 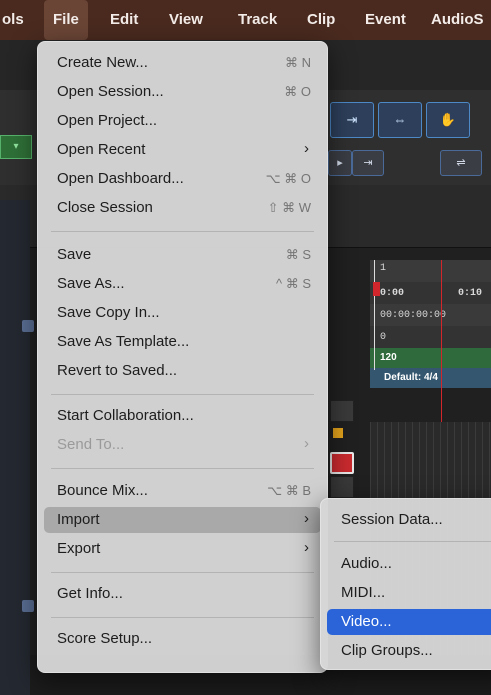 What do you see at coordinates (182, 491) in the screenshot?
I see `menu-item-bounce-mix: Bounce Mix... ⌥ ⌘ B` at bounding box center [182, 491].